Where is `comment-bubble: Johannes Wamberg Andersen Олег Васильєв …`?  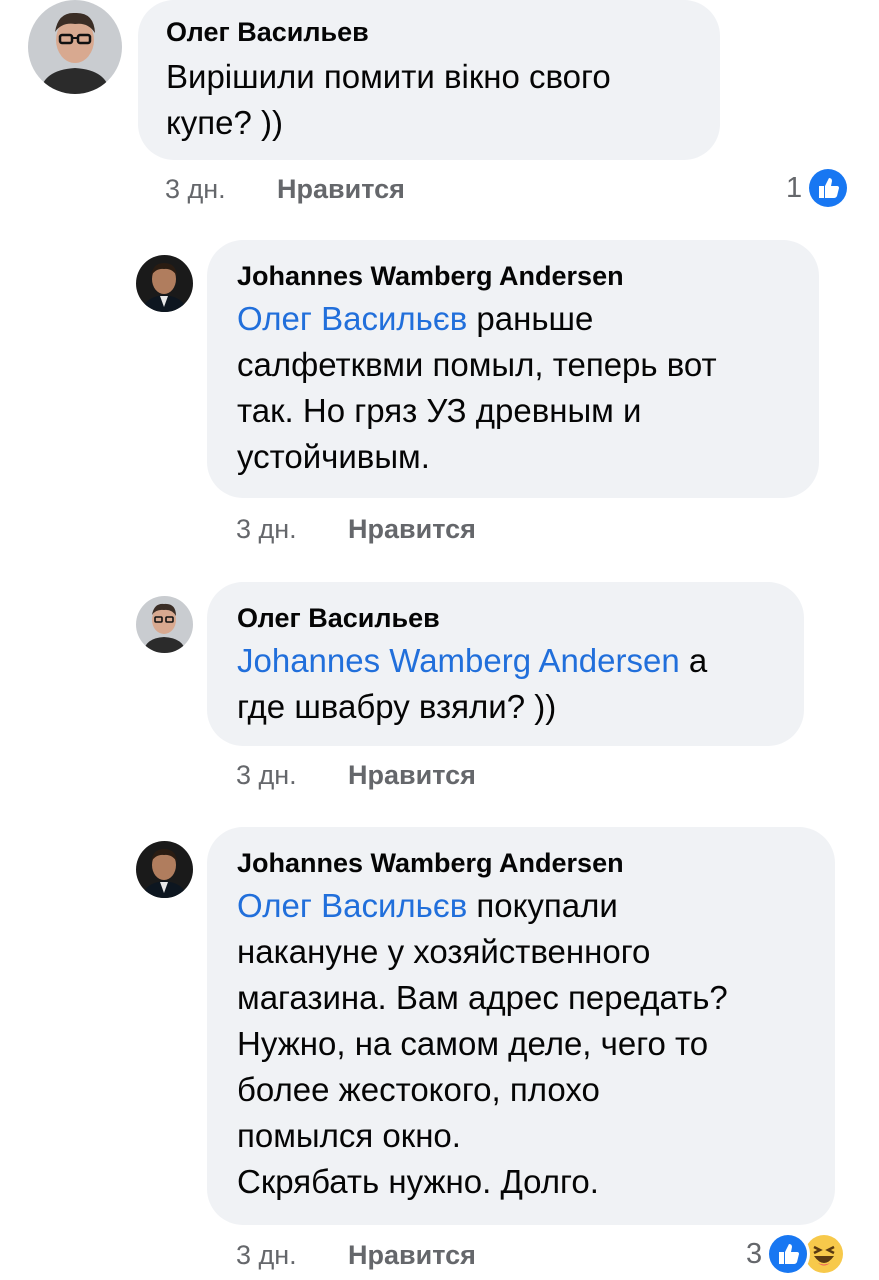 comment-bubble: Johannes Wamberg Andersen Олег Васильєв … is located at coordinates (513, 369).